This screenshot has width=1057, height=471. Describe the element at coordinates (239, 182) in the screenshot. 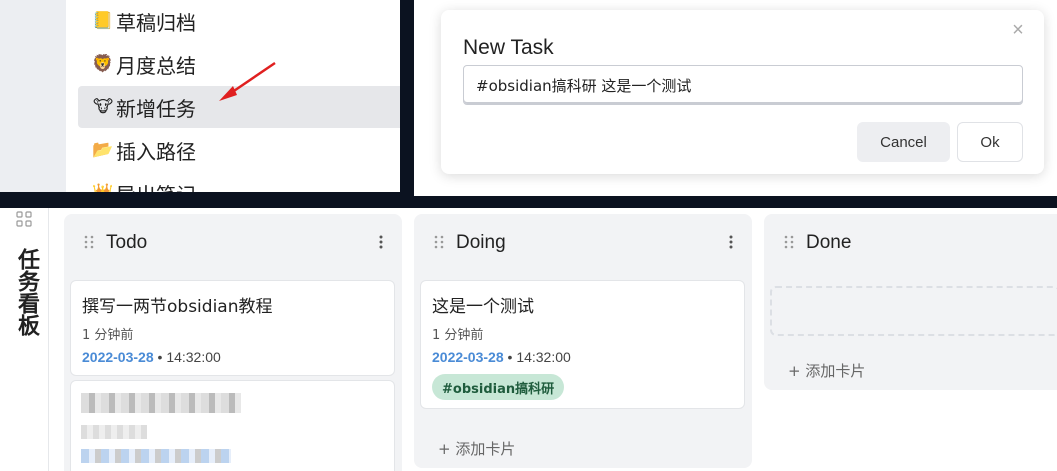

I see `menu-item-export-notes: 👑 导出笔记` at that location.